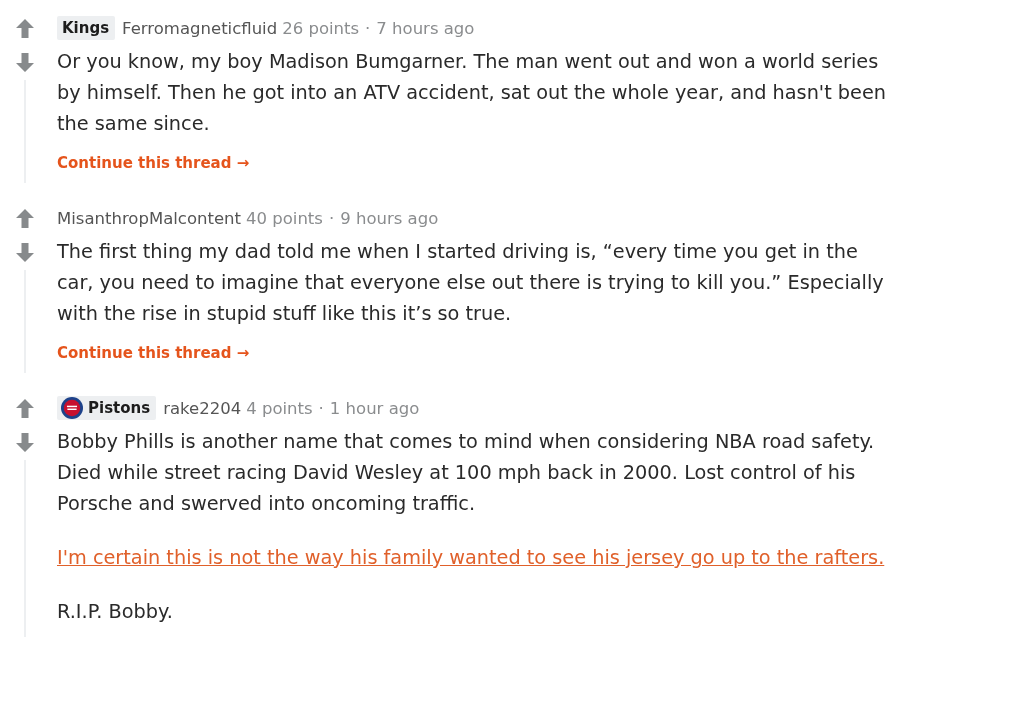 This screenshot has width=1024, height=706. What do you see at coordinates (279, 408) in the screenshot?
I see `points-count: 4 points` at bounding box center [279, 408].